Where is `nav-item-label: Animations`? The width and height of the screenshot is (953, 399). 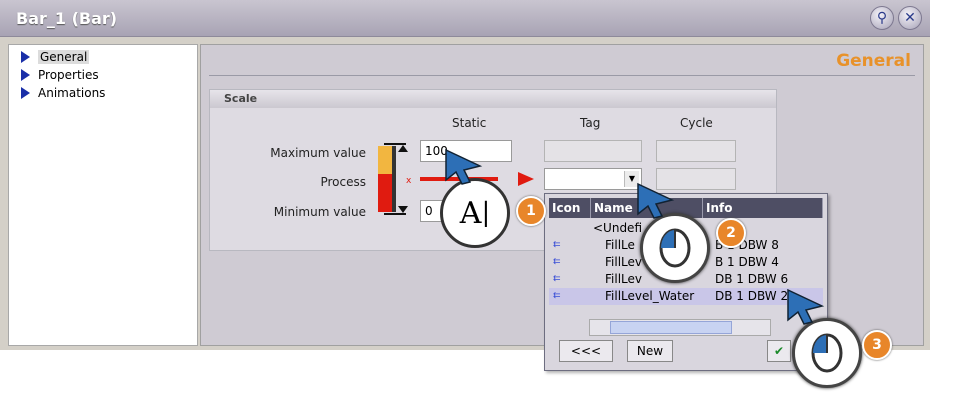
nav-item-label: Animations is located at coordinates (72, 93).